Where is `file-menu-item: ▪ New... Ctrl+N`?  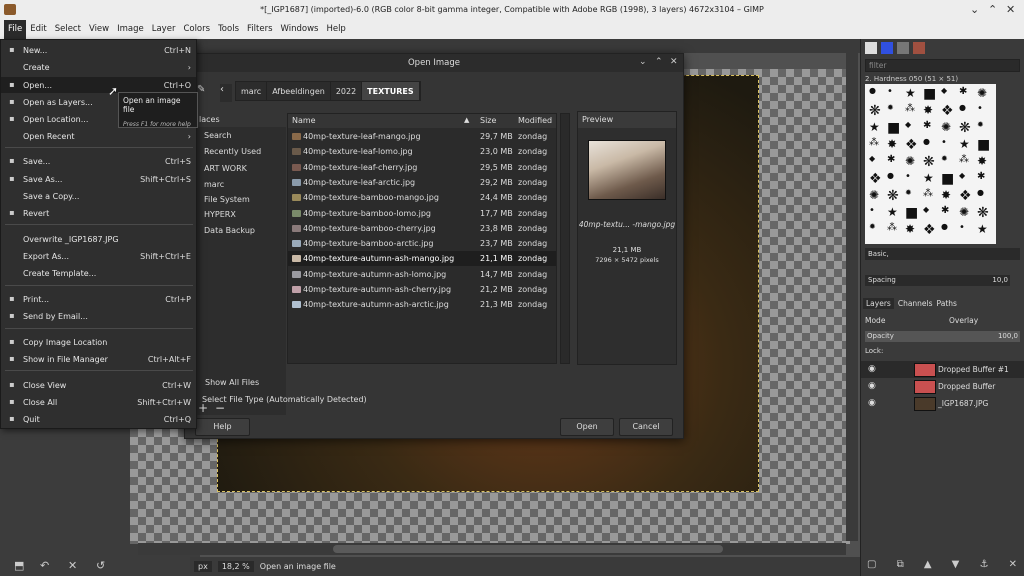
file-menu-item: ▪ New... Ctrl+N is located at coordinates (98, 50).